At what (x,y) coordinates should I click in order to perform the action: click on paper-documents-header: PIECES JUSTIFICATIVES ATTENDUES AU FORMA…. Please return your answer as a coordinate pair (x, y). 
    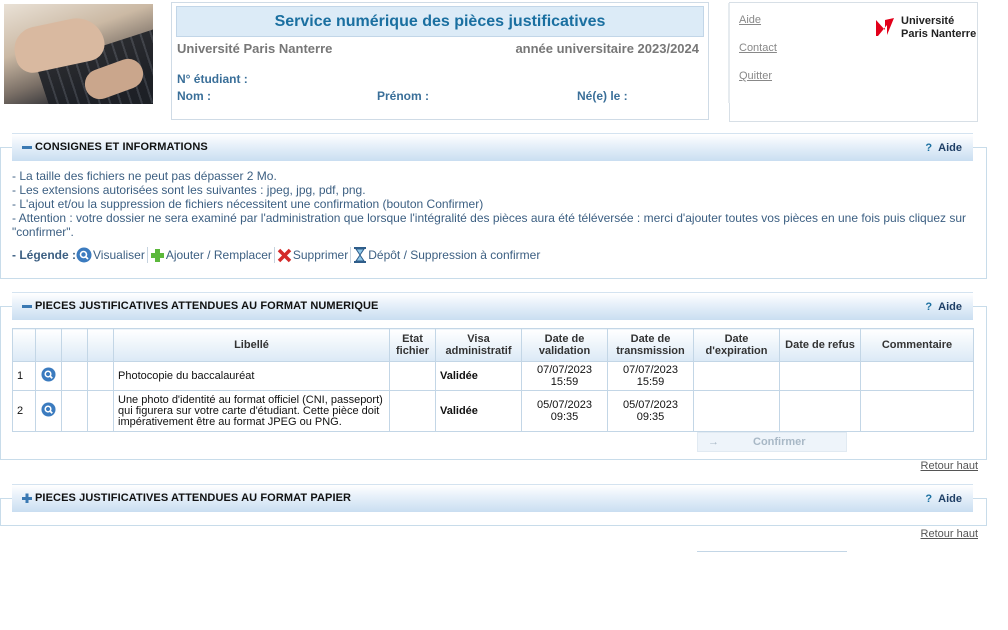
    Looking at the image, I should click on (492, 498).